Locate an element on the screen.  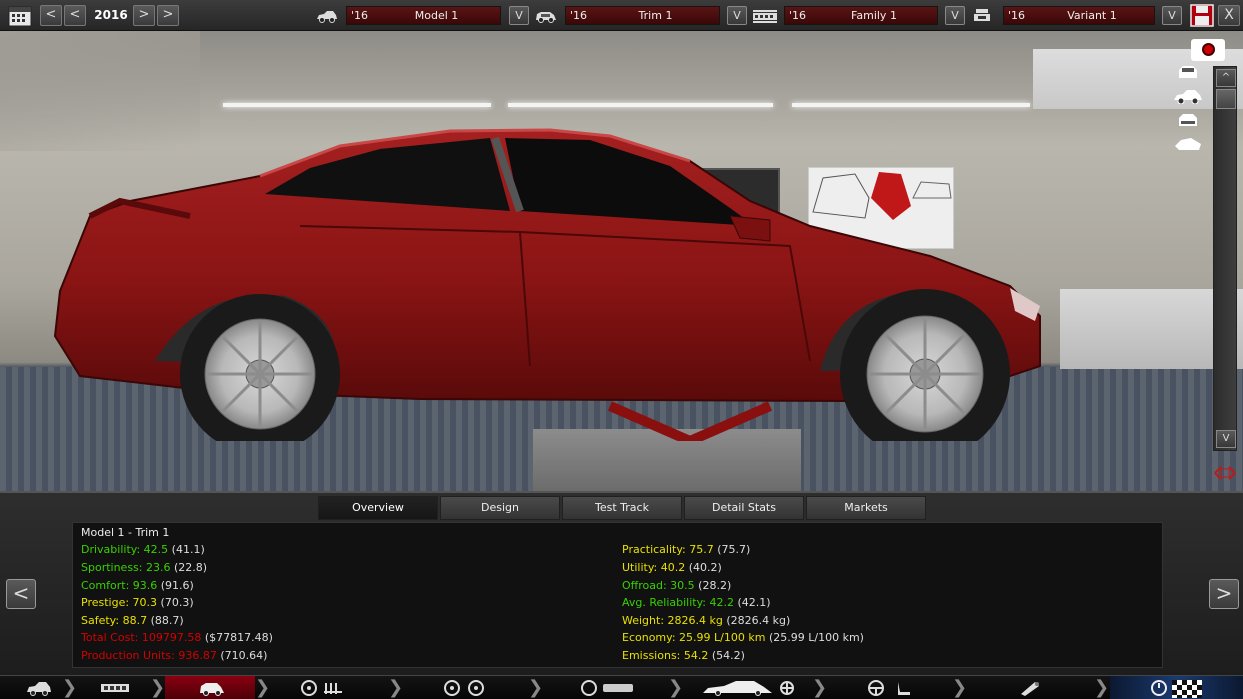
previous-panel-button: < is located at coordinates (21, 594).